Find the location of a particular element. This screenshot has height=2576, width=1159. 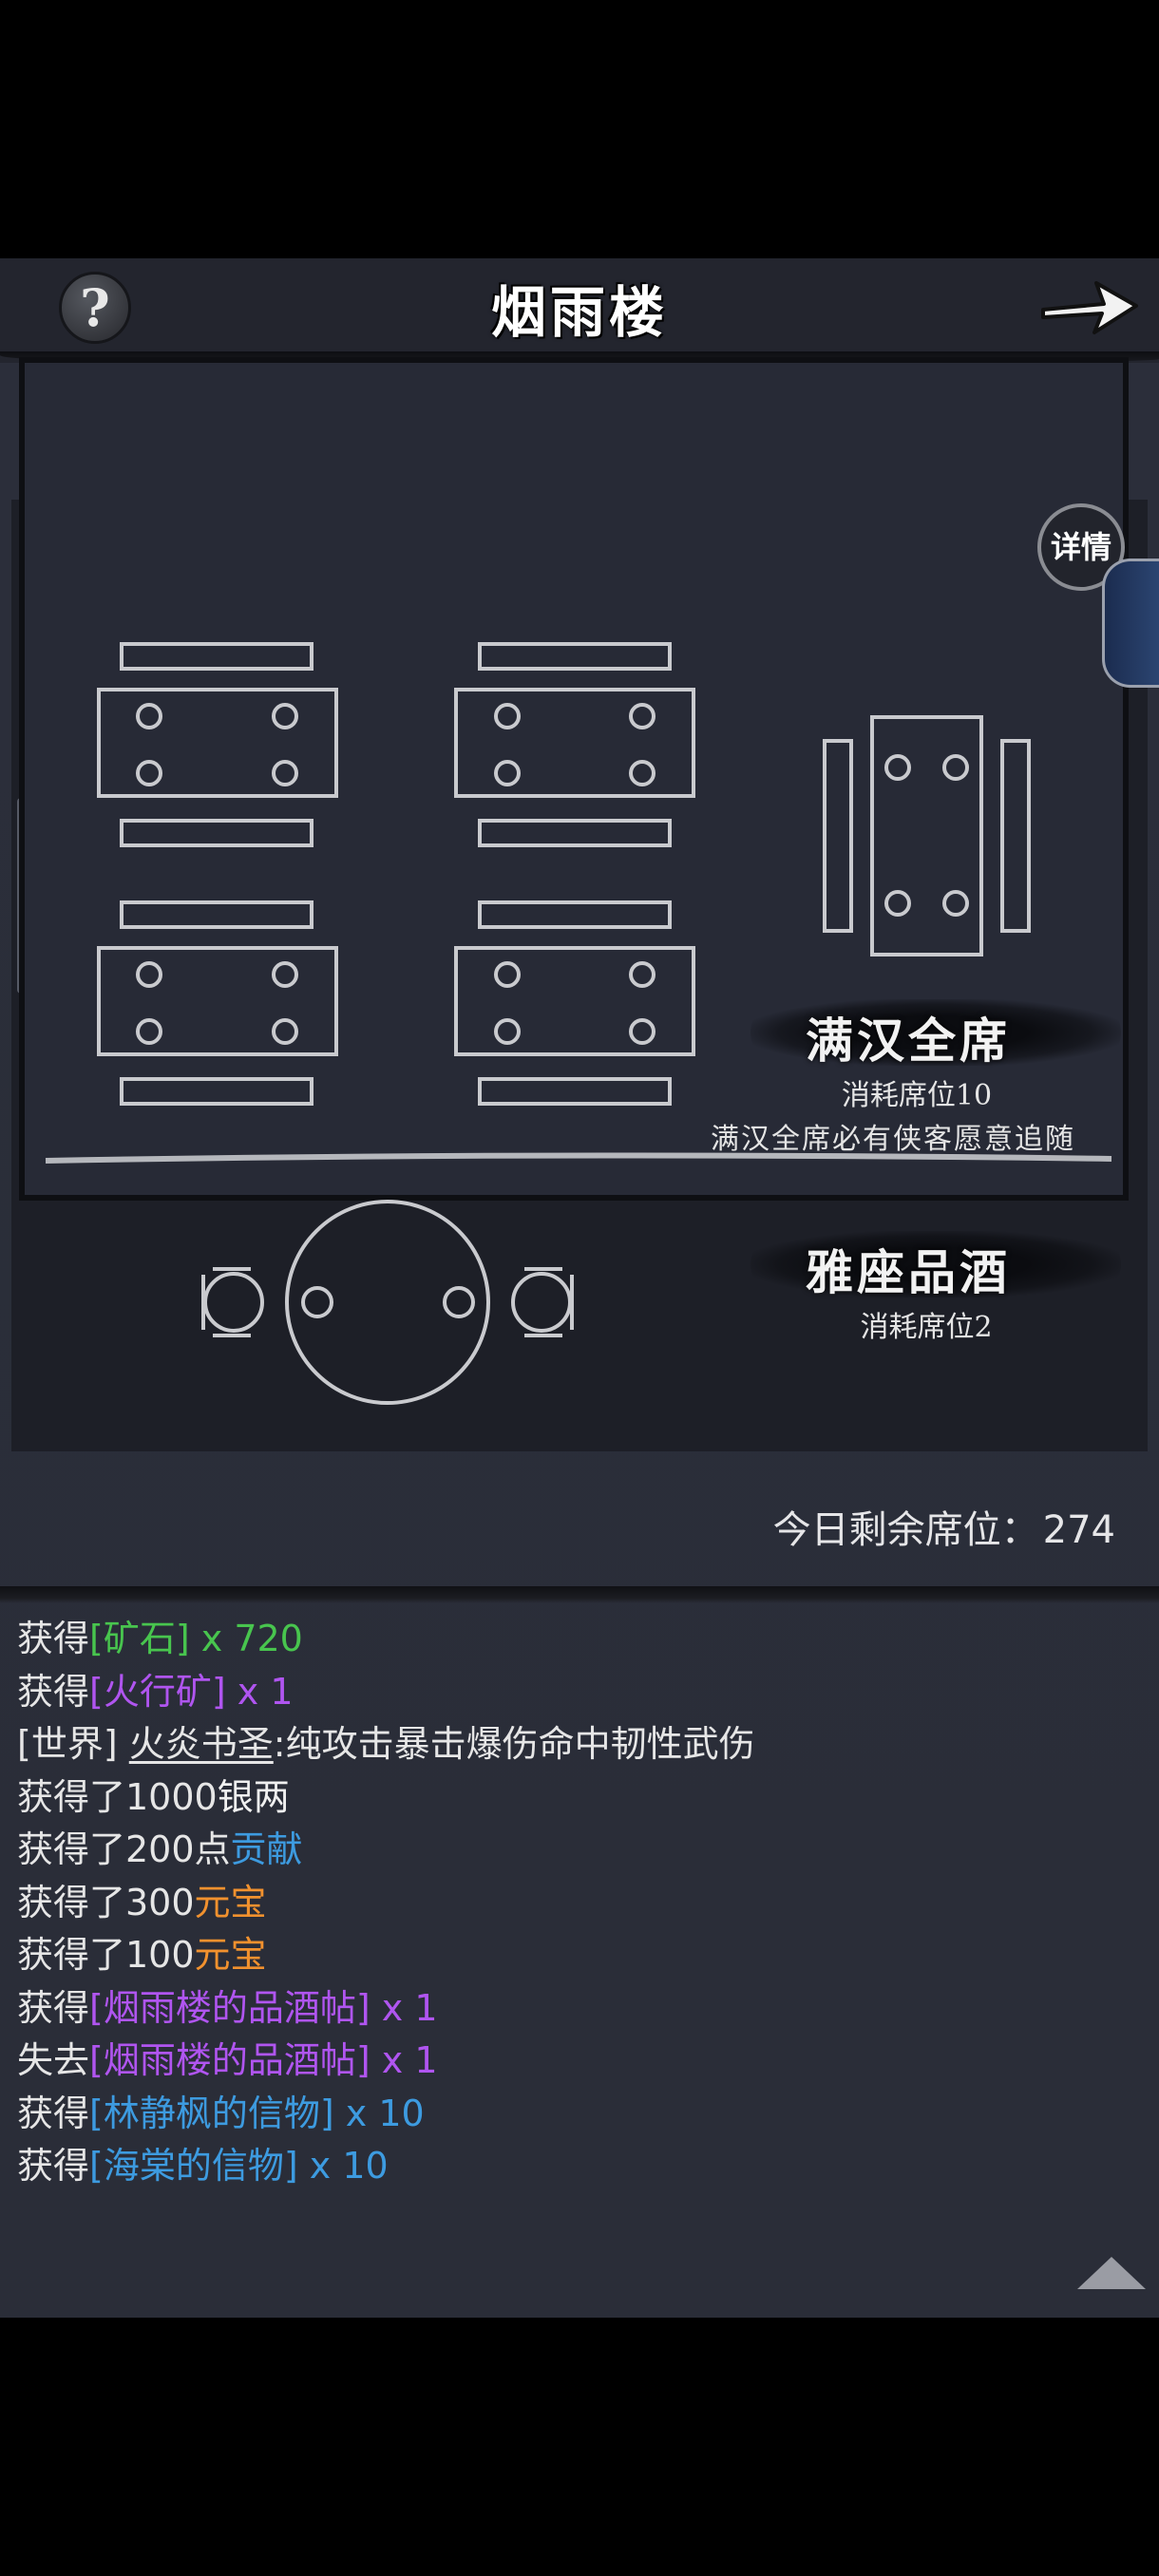

wine-name: 雅座品酒 is located at coordinates (908, 1269).